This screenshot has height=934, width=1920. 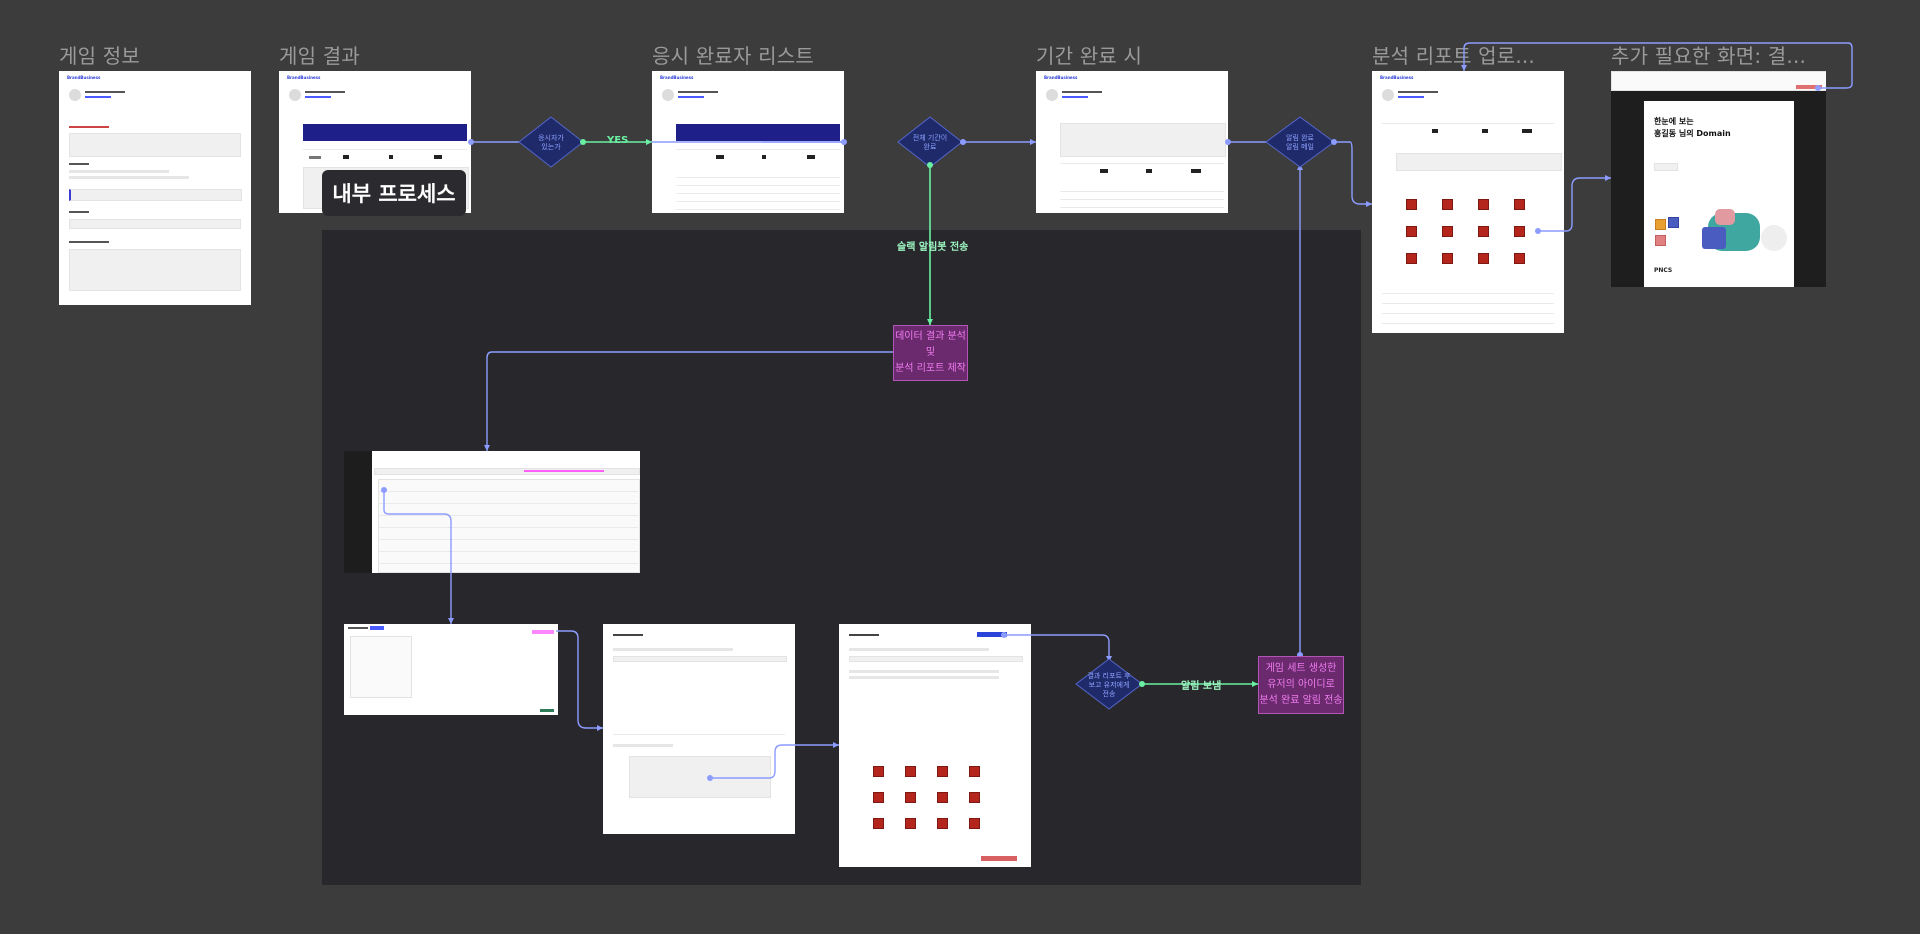 I want to click on edge-label-yes: YES, so click(x=618, y=140).